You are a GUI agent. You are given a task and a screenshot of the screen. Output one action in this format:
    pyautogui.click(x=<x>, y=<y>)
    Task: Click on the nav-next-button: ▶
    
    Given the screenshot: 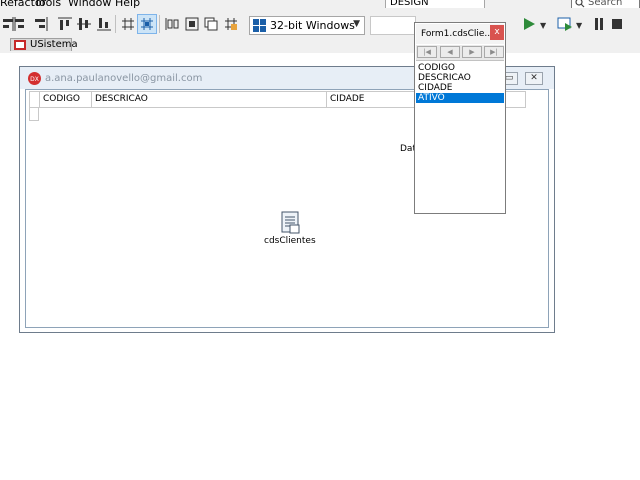 What is the action you would take?
    pyautogui.click(x=472, y=52)
    